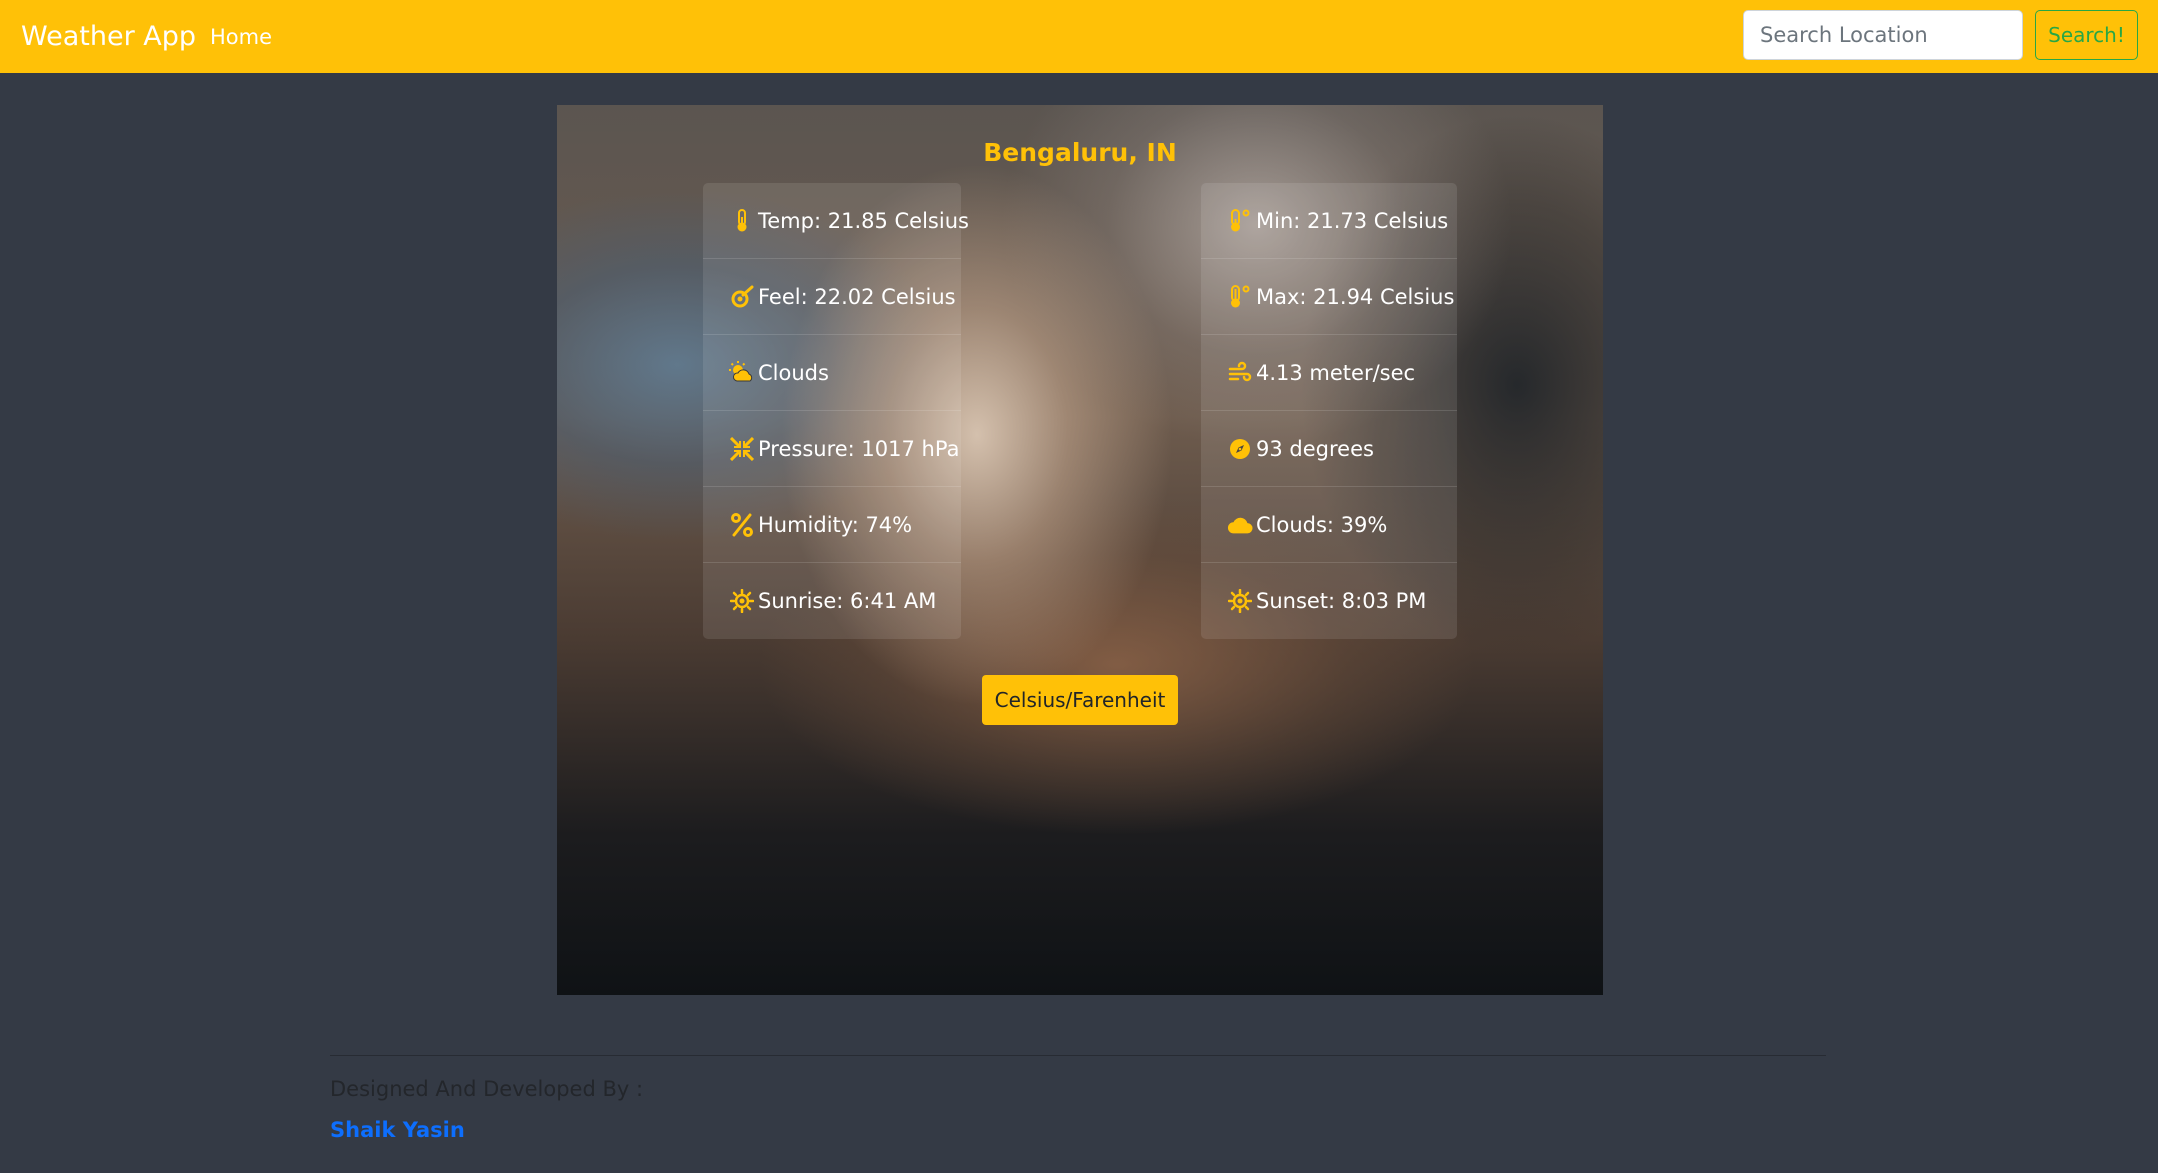 The image size is (2158, 1173). What do you see at coordinates (1240, 297) in the screenshot?
I see `temperature-high-icon` at bounding box center [1240, 297].